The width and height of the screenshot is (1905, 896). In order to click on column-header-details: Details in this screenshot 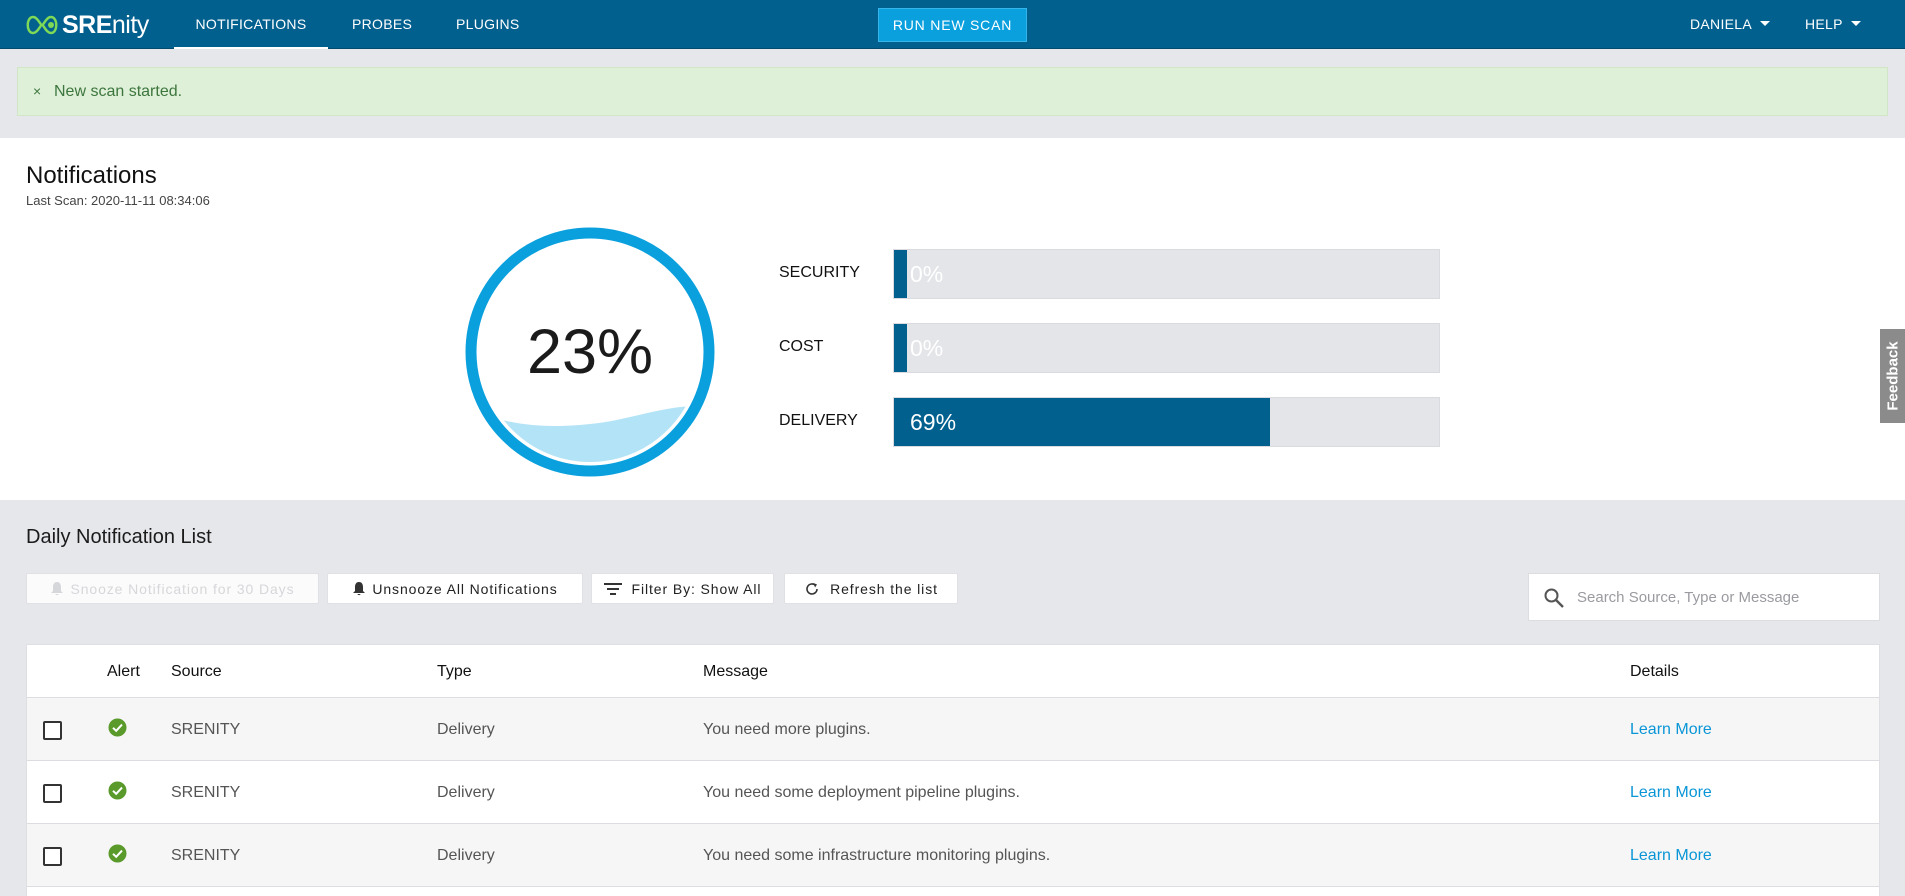, I will do `click(1654, 672)`.